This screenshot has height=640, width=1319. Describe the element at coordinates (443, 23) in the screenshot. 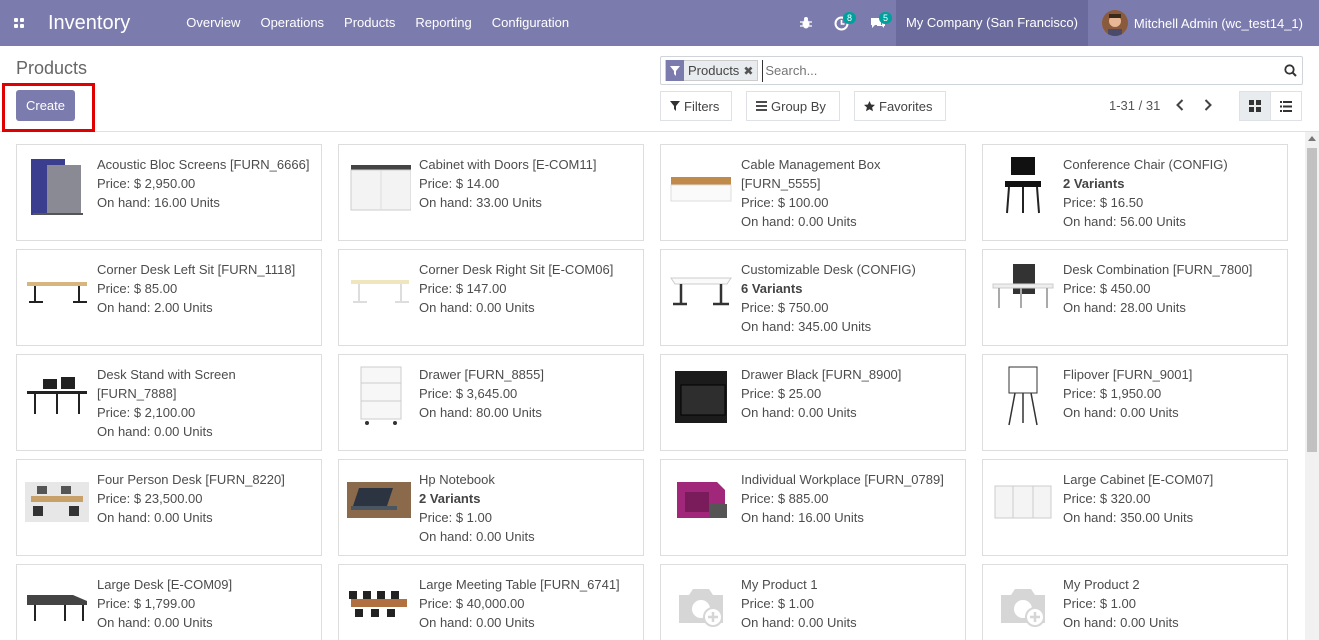

I see `menu-reporting: Reporting` at that location.